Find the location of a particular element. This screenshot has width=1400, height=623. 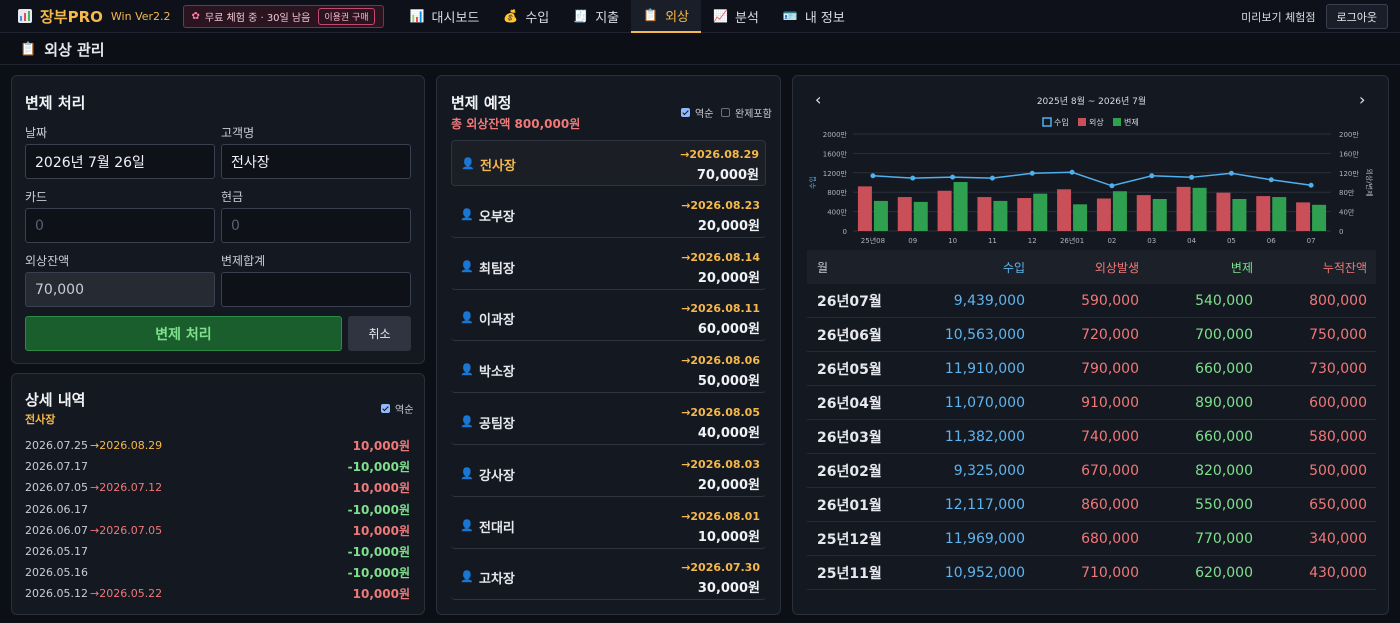

schedule-item: 👤 전대리 →2026.08.01 10,000원 is located at coordinates (608, 526).